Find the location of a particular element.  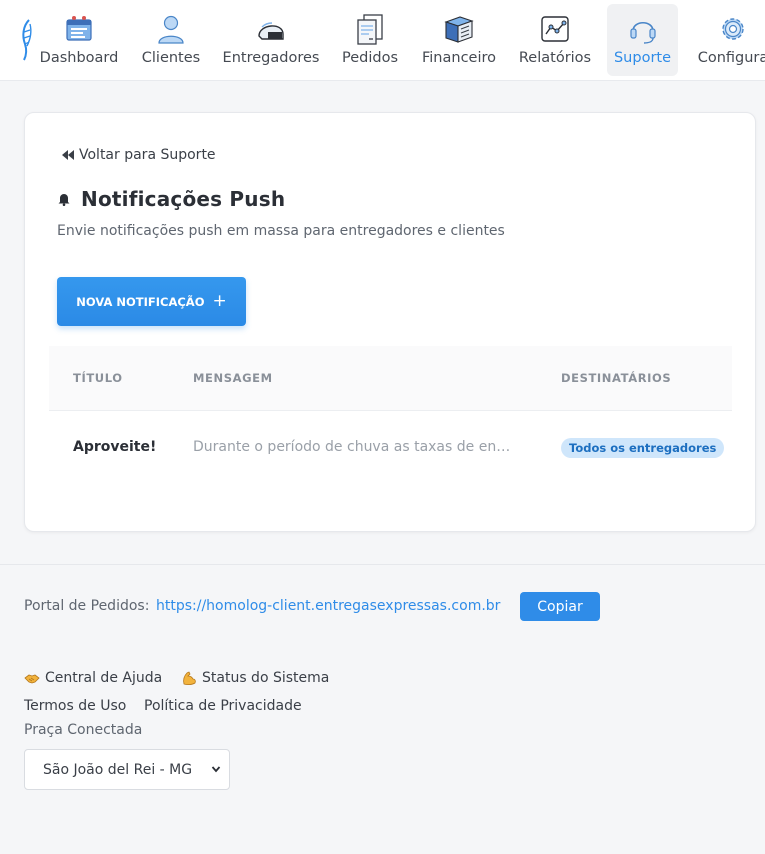

plus-icon: + is located at coordinates (219, 301).